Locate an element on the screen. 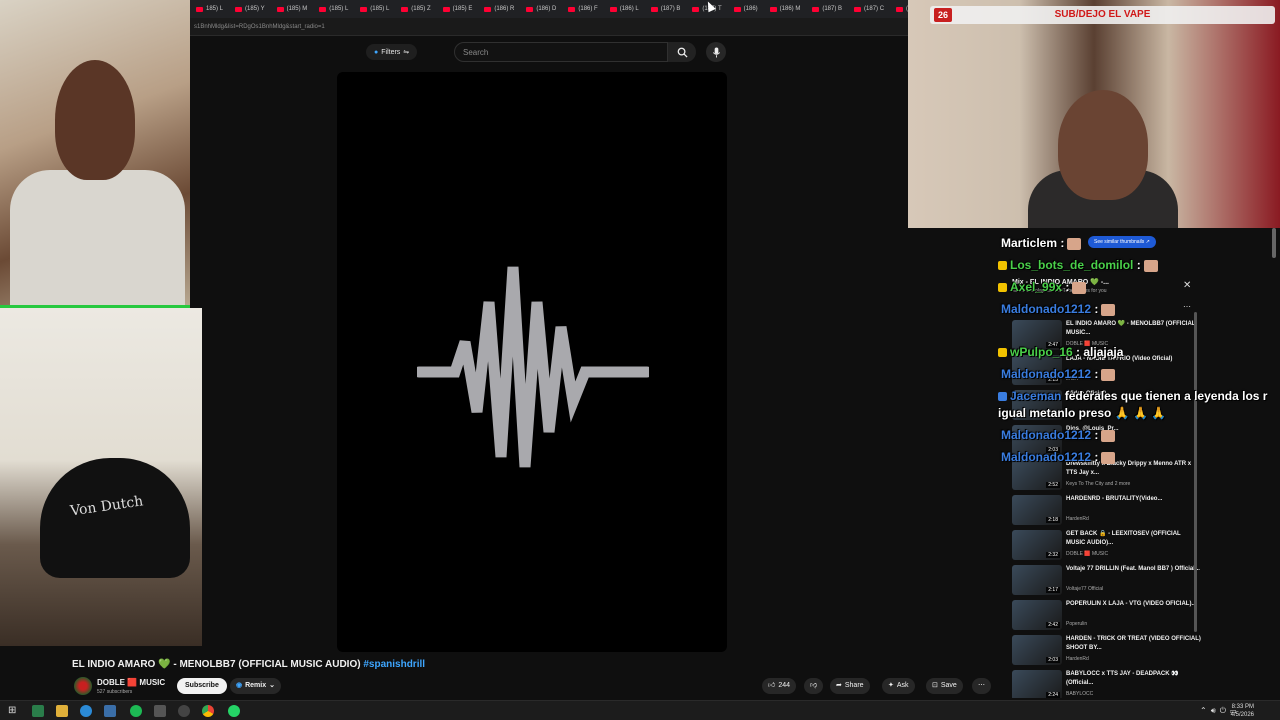  windows-start-icon: ⊞ is located at coordinates (14, 711).